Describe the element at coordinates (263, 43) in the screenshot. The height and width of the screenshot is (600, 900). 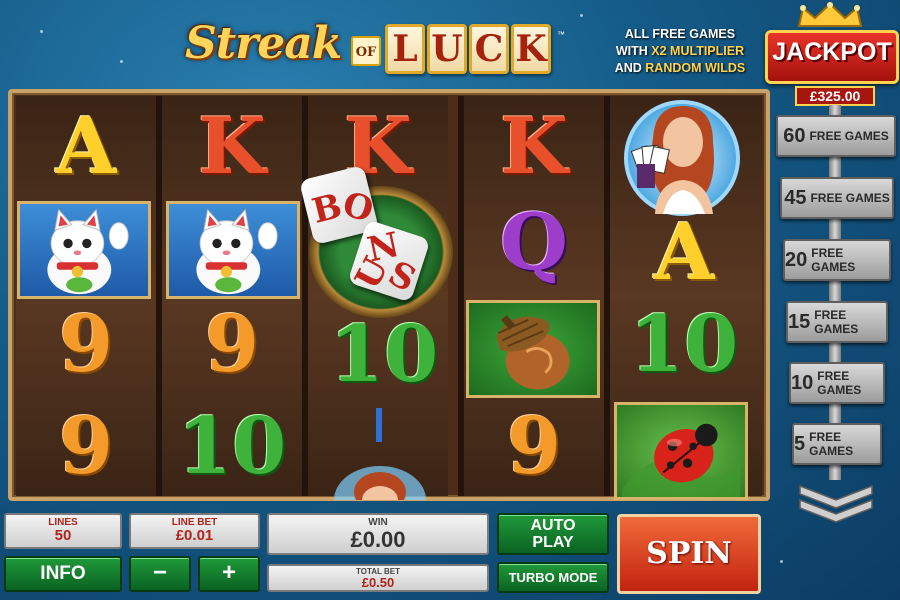
I see `logo-streak-text: Streak` at that location.